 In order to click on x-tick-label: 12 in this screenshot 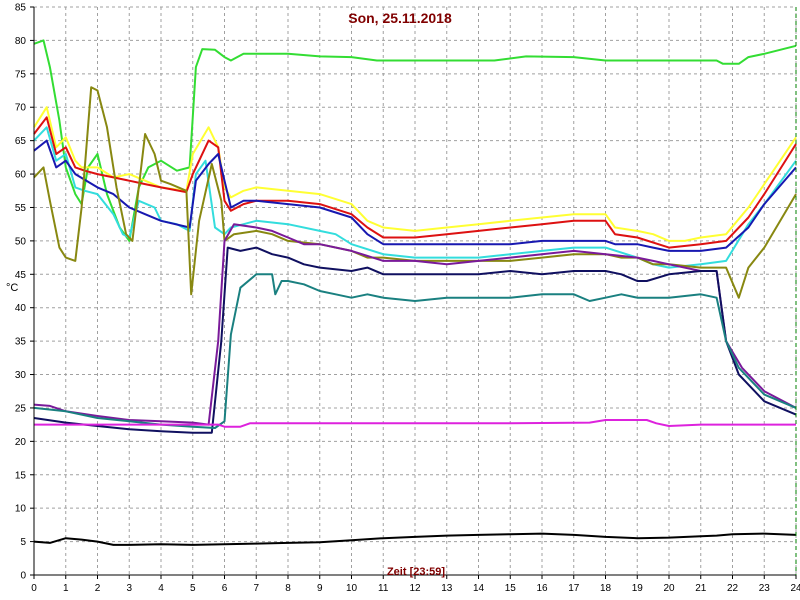, I will do `click(415, 588)`.